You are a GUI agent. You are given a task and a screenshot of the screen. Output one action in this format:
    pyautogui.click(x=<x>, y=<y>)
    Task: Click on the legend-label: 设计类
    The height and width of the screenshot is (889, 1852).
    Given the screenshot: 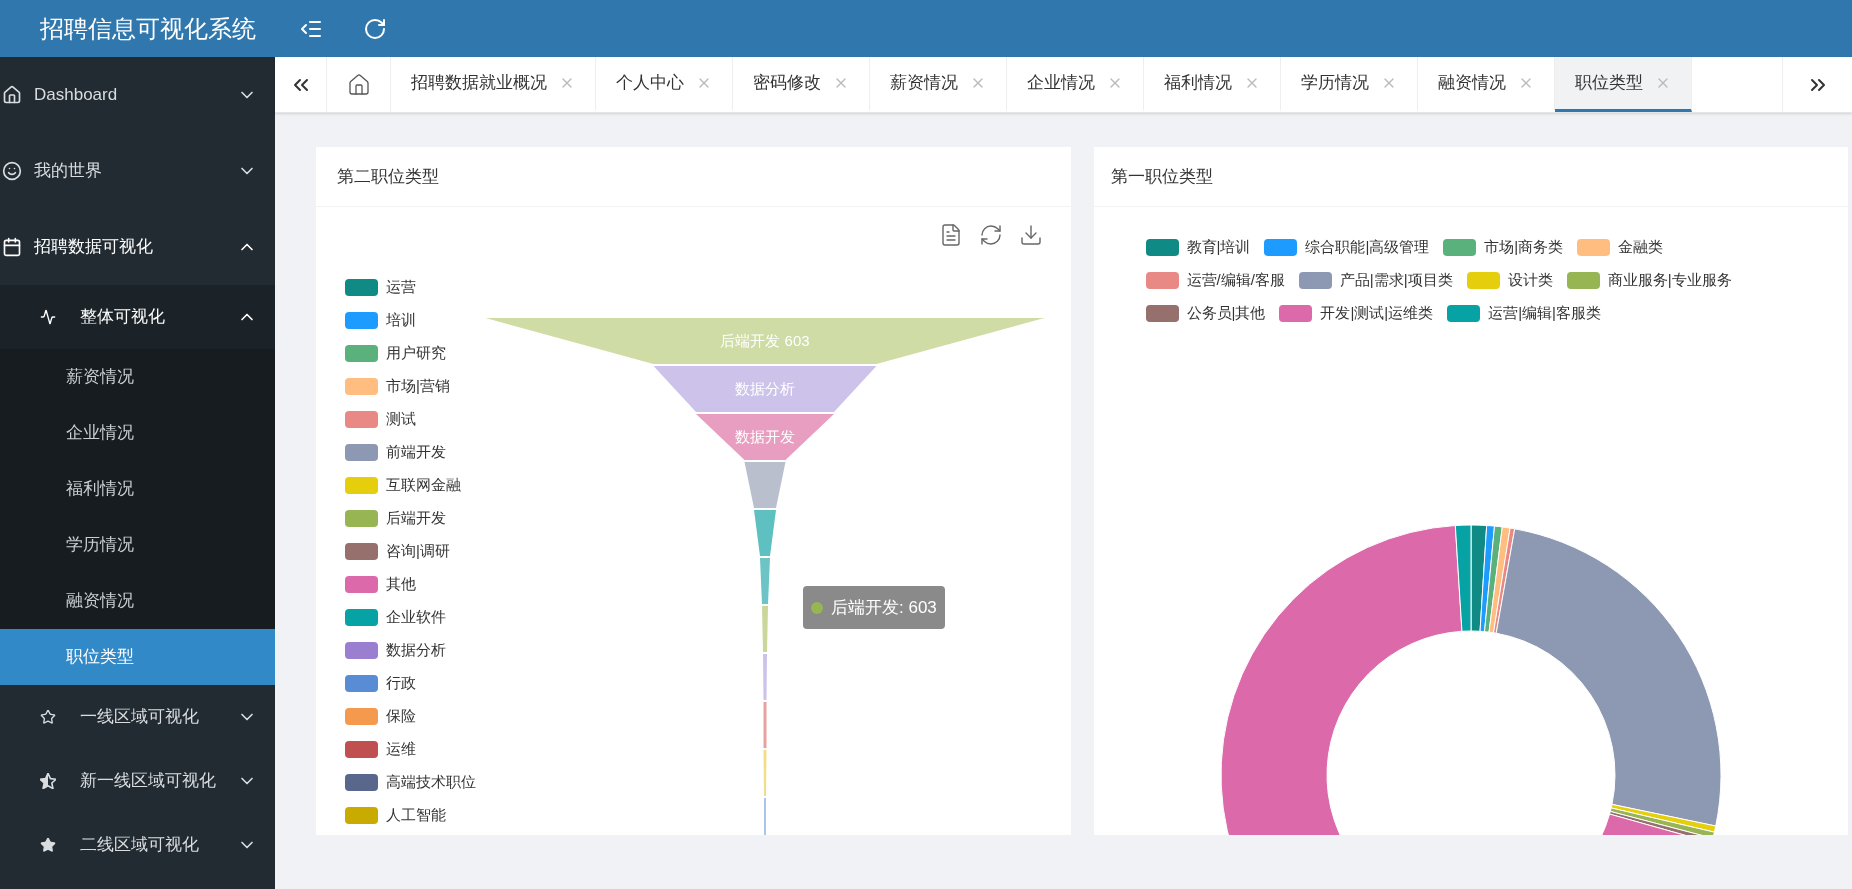 What is the action you would take?
    pyautogui.click(x=1530, y=280)
    